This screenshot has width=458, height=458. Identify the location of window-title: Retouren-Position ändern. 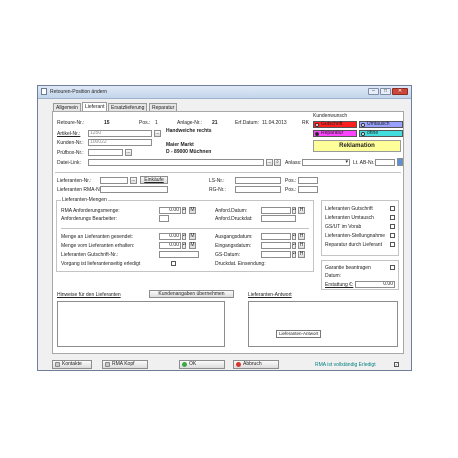
(78, 92).